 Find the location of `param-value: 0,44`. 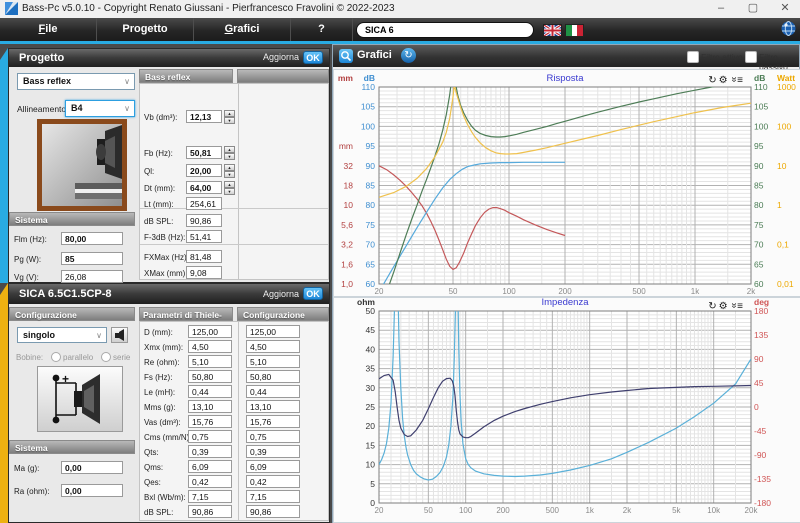

param-value: 0,44 is located at coordinates (210, 391).